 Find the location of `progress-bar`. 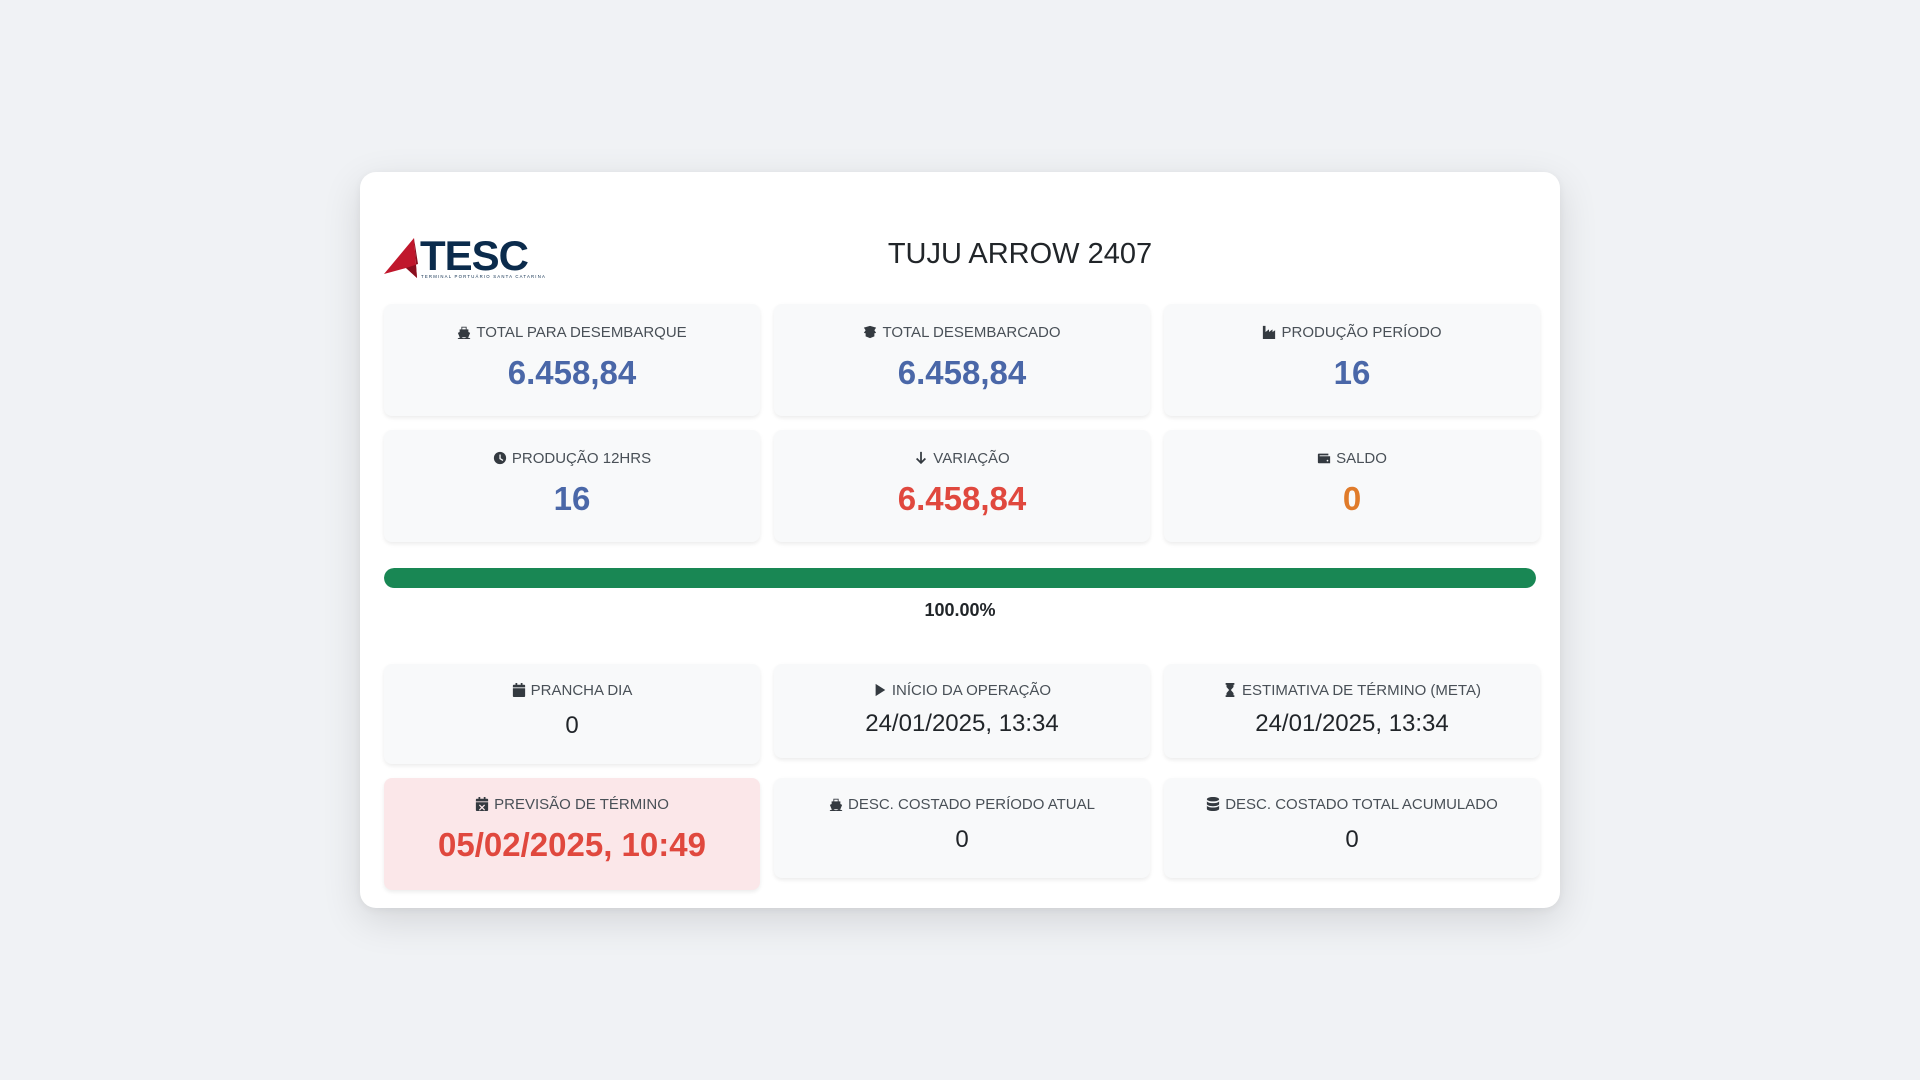

progress-bar is located at coordinates (960, 578).